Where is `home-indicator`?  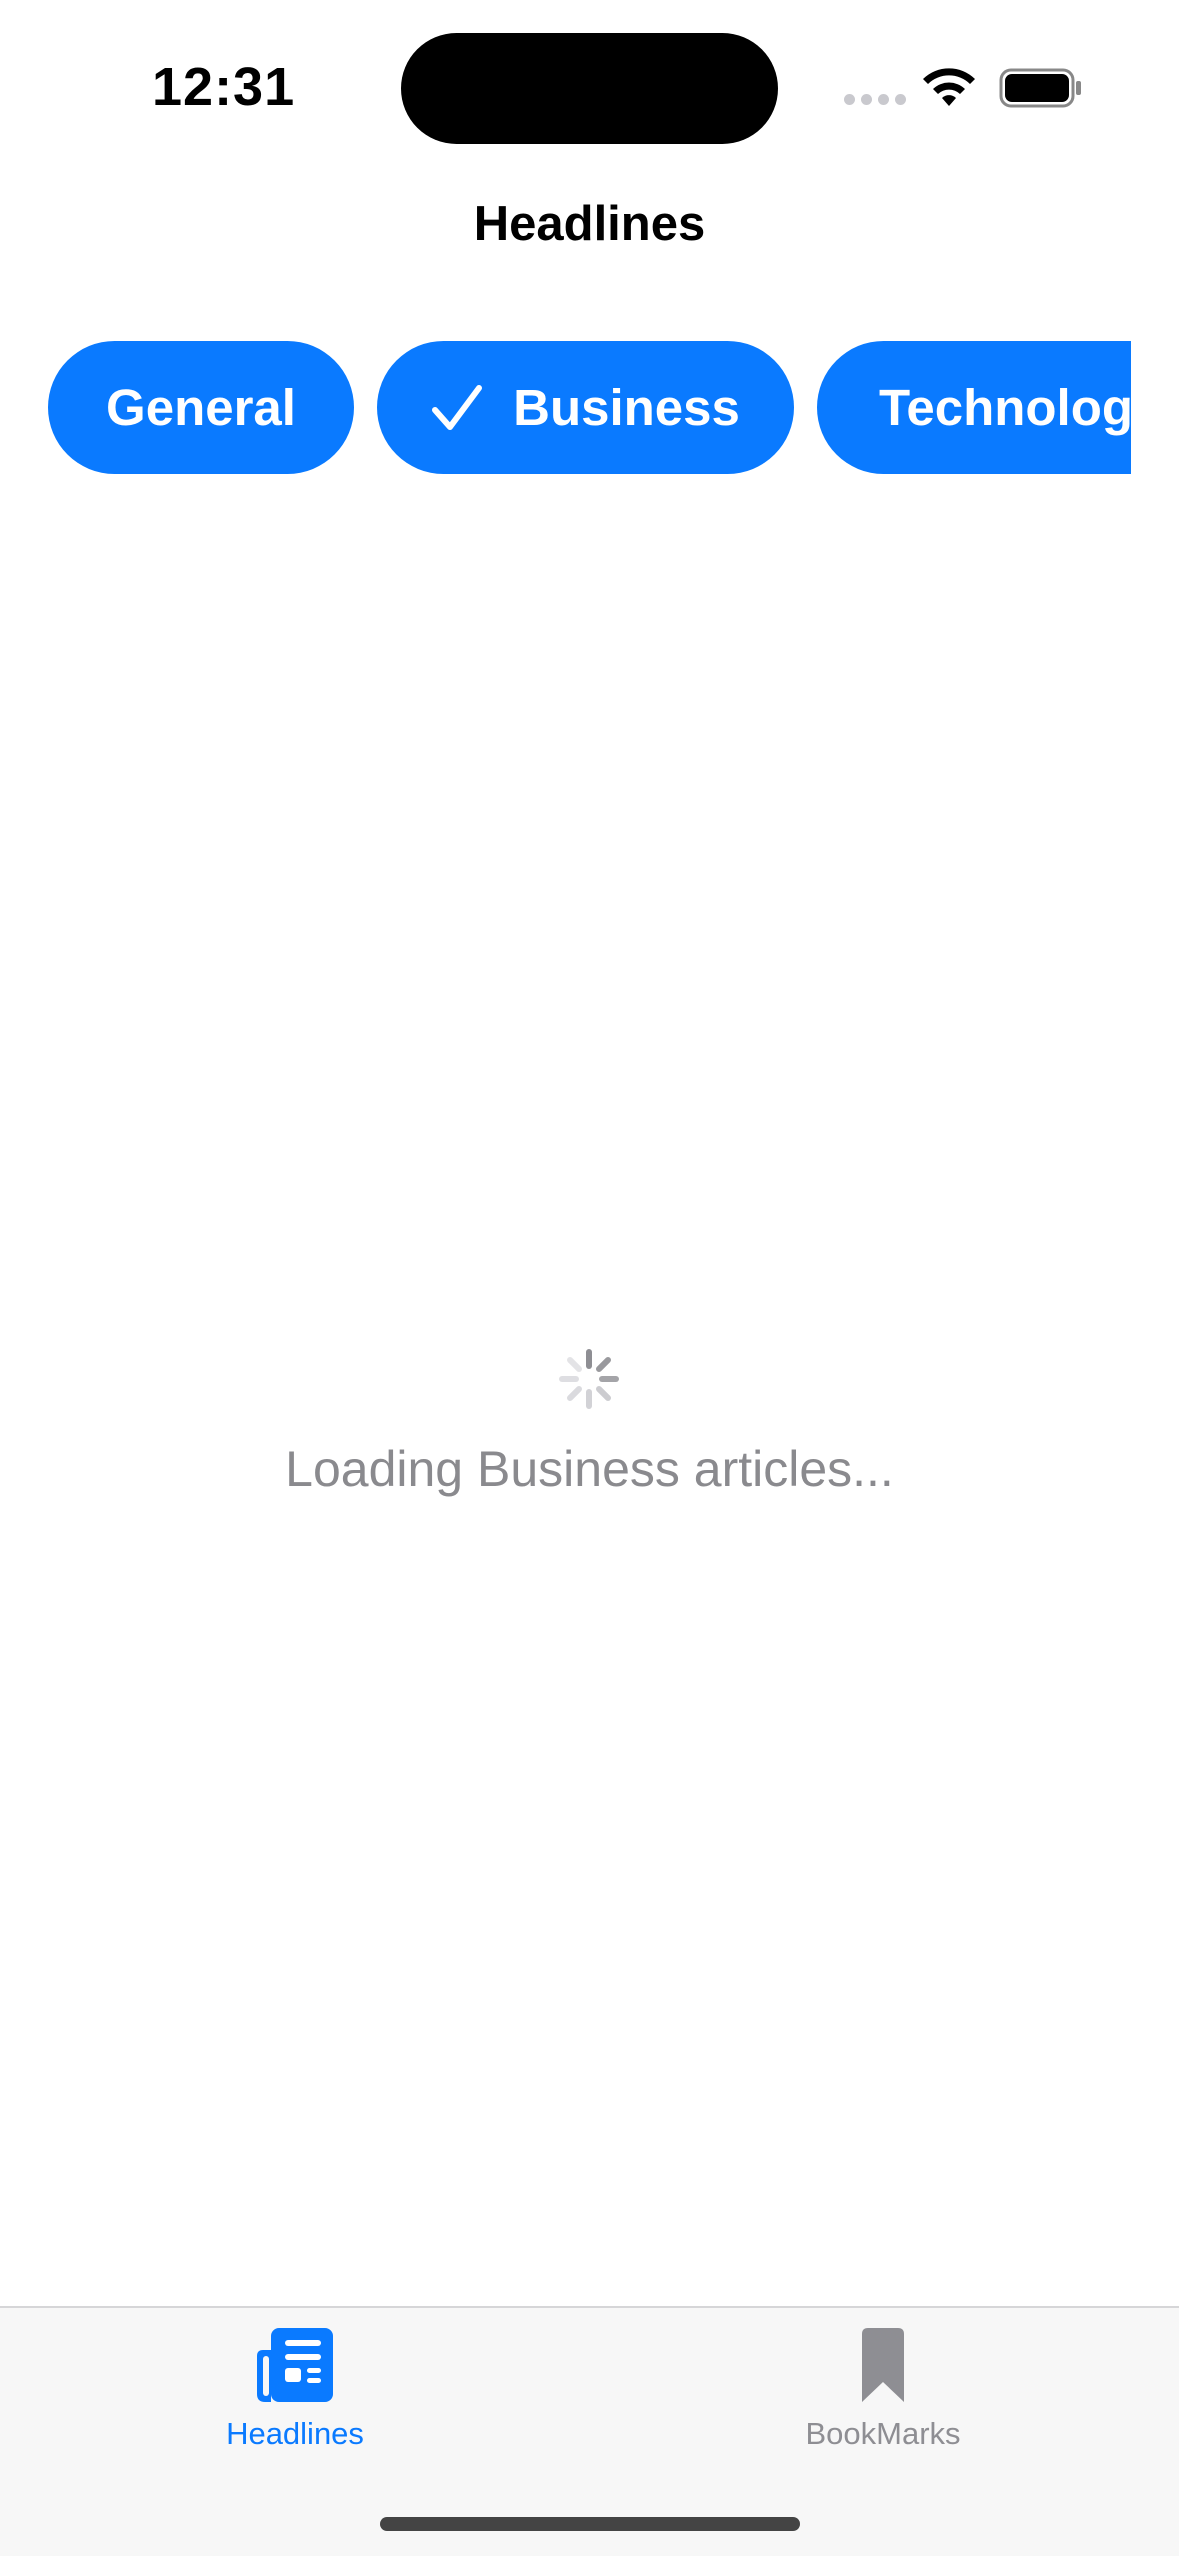
home-indicator is located at coordinates (590, 2524).